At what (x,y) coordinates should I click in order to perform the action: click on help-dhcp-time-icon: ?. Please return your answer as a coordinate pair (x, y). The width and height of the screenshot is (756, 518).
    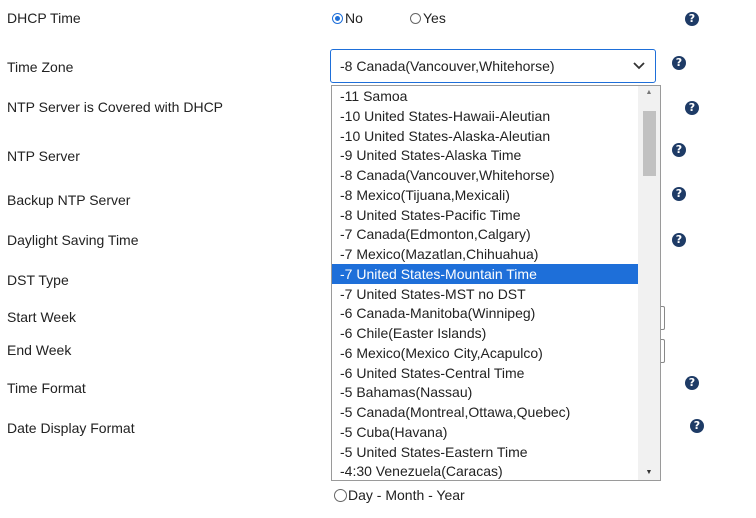
    Looking at the image, I should click on (692, 19).